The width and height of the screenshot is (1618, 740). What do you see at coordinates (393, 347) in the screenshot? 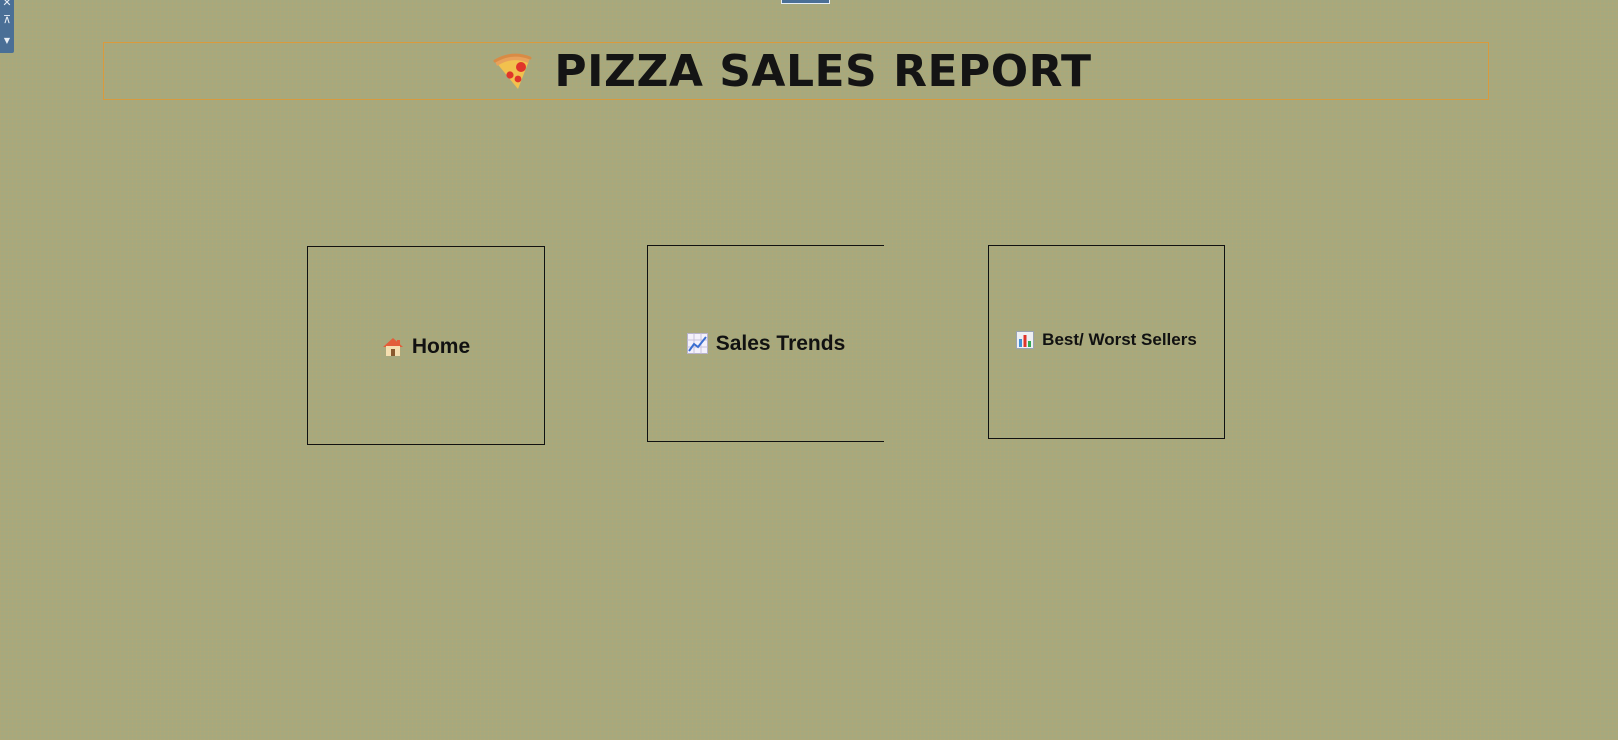
I see `house-icon` at bounding box center [393, 347].